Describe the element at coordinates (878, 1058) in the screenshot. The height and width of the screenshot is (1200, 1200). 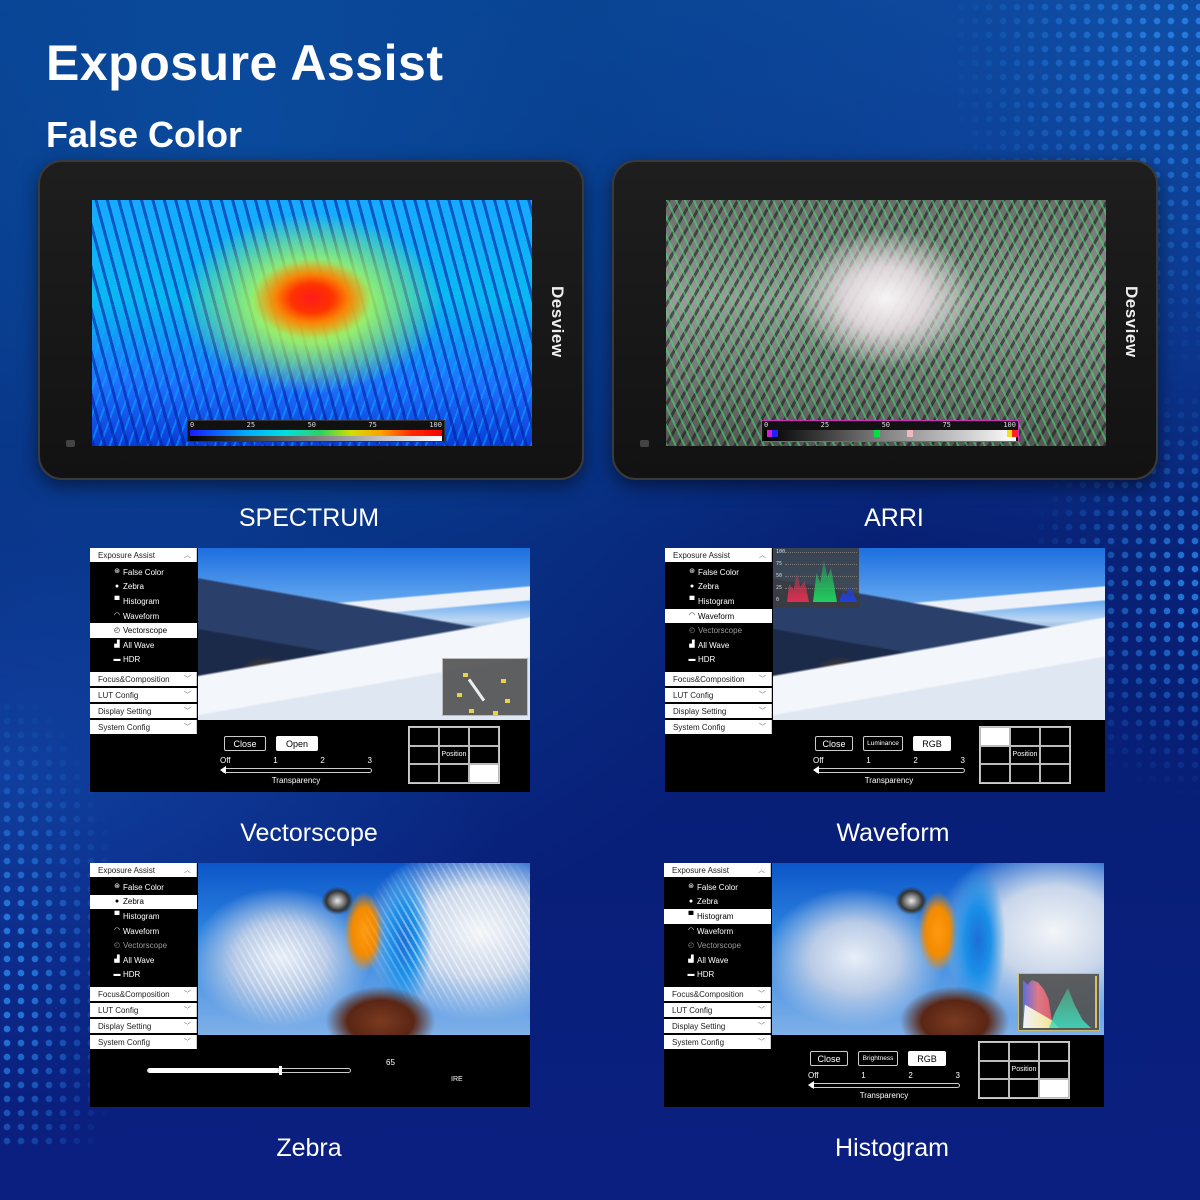
I see `brightness-button: Brightness` at that location.